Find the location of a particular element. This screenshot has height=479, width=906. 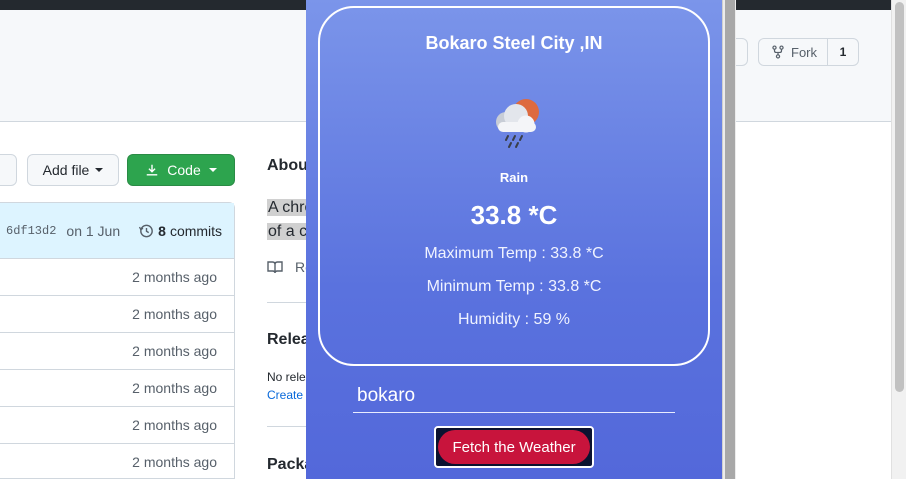

popup-scrollbar-thumb is located at coordinates (730, 239).